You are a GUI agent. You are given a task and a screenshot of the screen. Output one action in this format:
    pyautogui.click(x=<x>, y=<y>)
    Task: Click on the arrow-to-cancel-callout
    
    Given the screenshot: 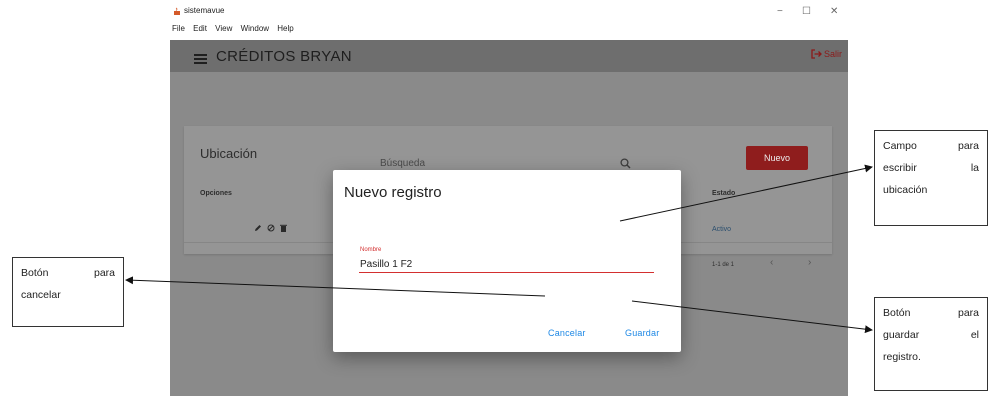 What is the action you would take?
    pyautogui.click(x=335, y=286)
    